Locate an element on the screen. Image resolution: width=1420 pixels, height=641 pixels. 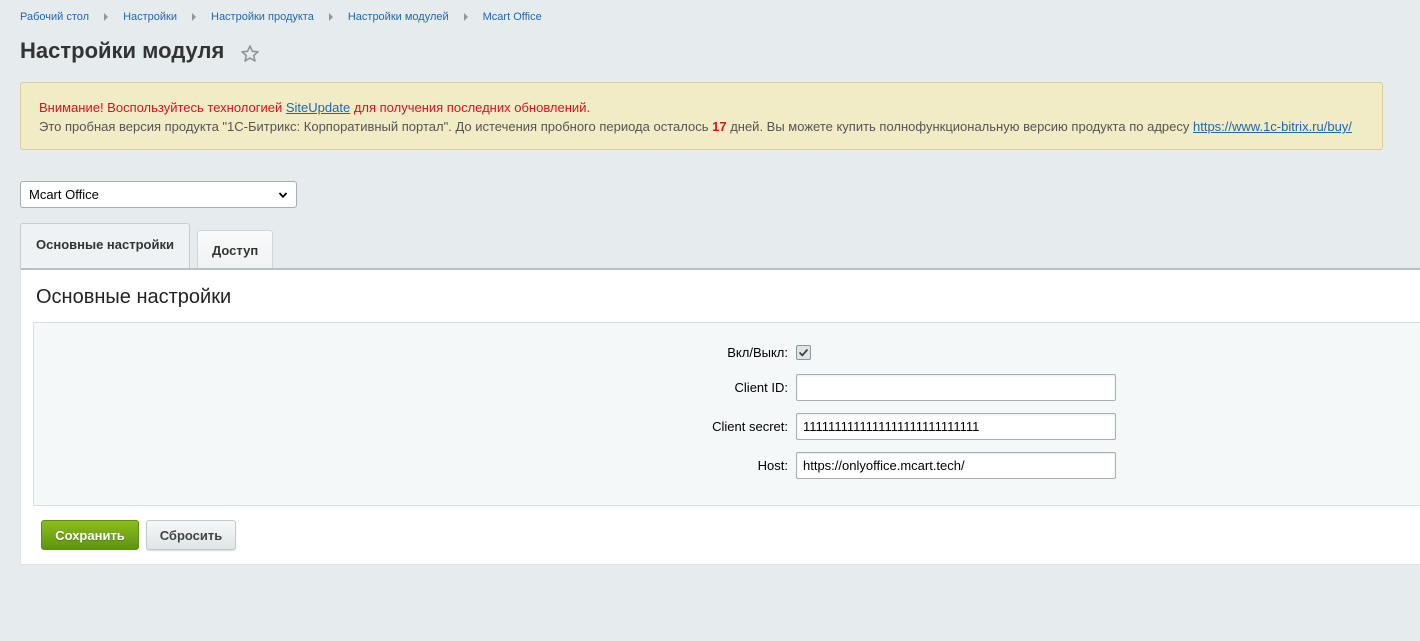
enabled-checkbox is located at coordinates (803, 352).